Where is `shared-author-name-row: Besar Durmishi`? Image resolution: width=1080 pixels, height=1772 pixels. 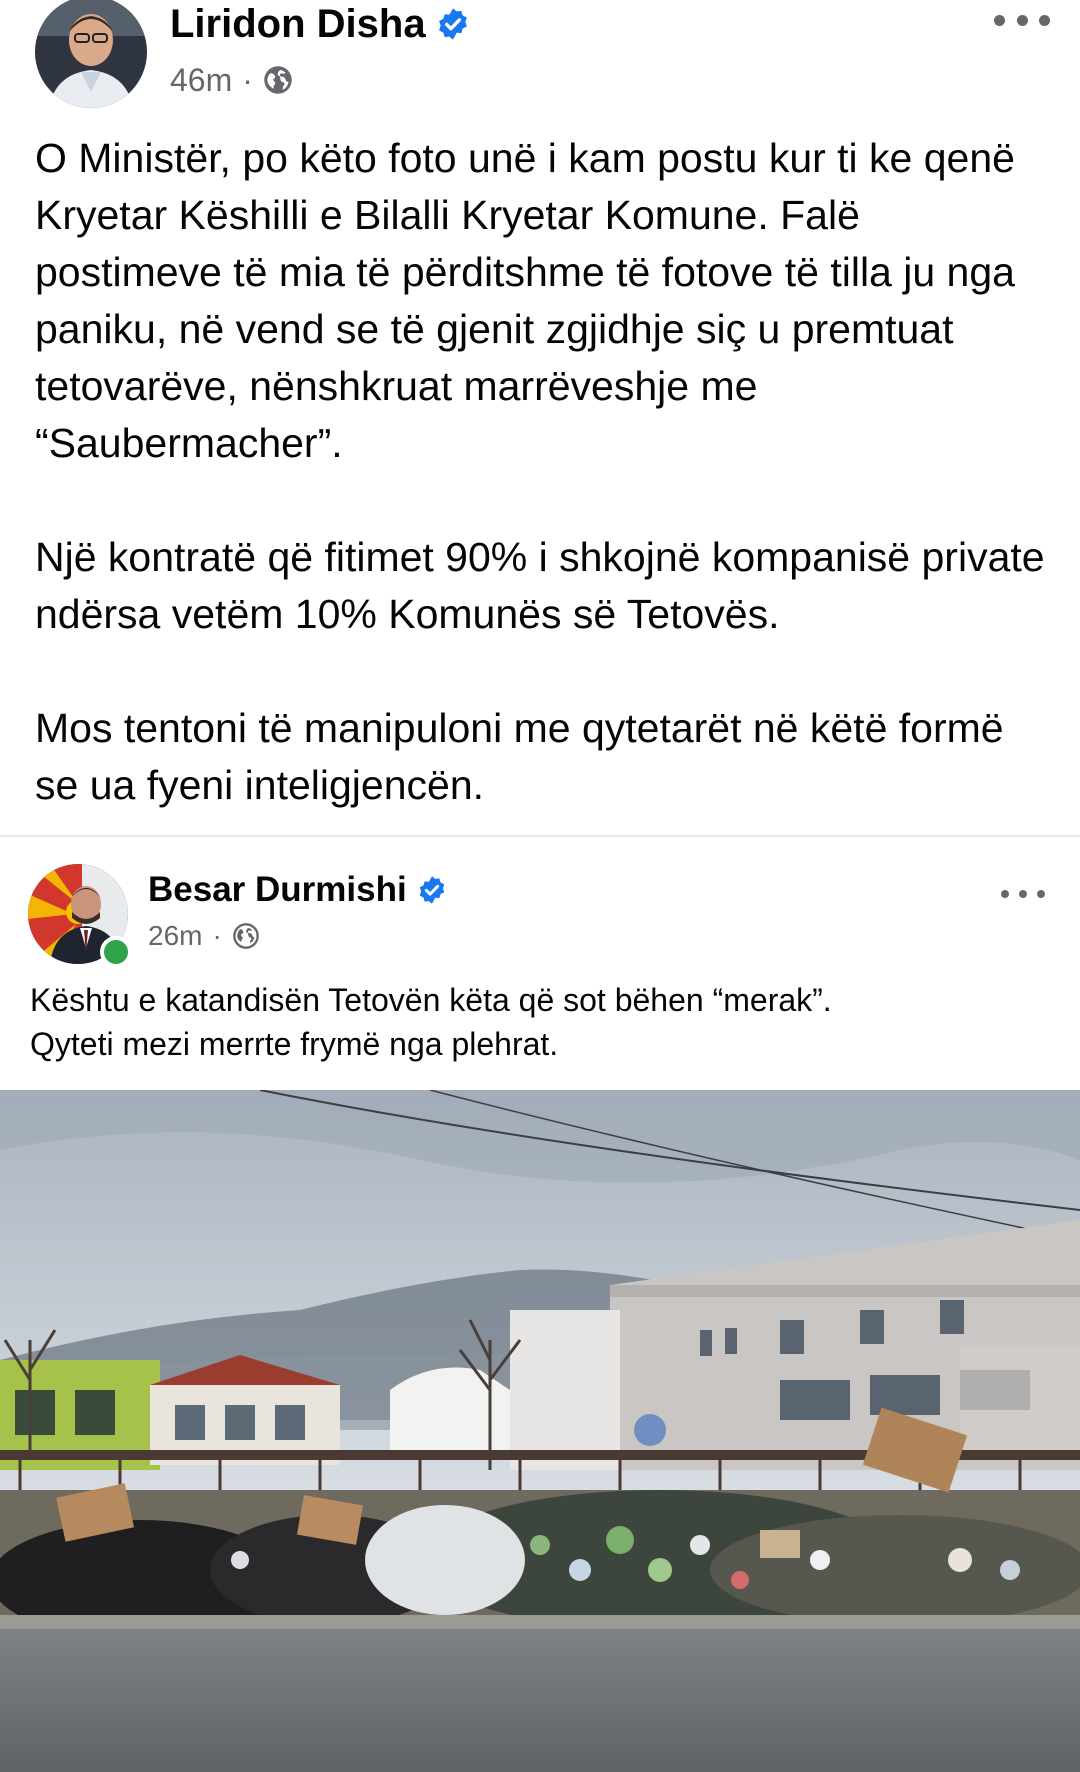 shared-author-name-row: Besar Durmishi is located at coordinates (297, 890).